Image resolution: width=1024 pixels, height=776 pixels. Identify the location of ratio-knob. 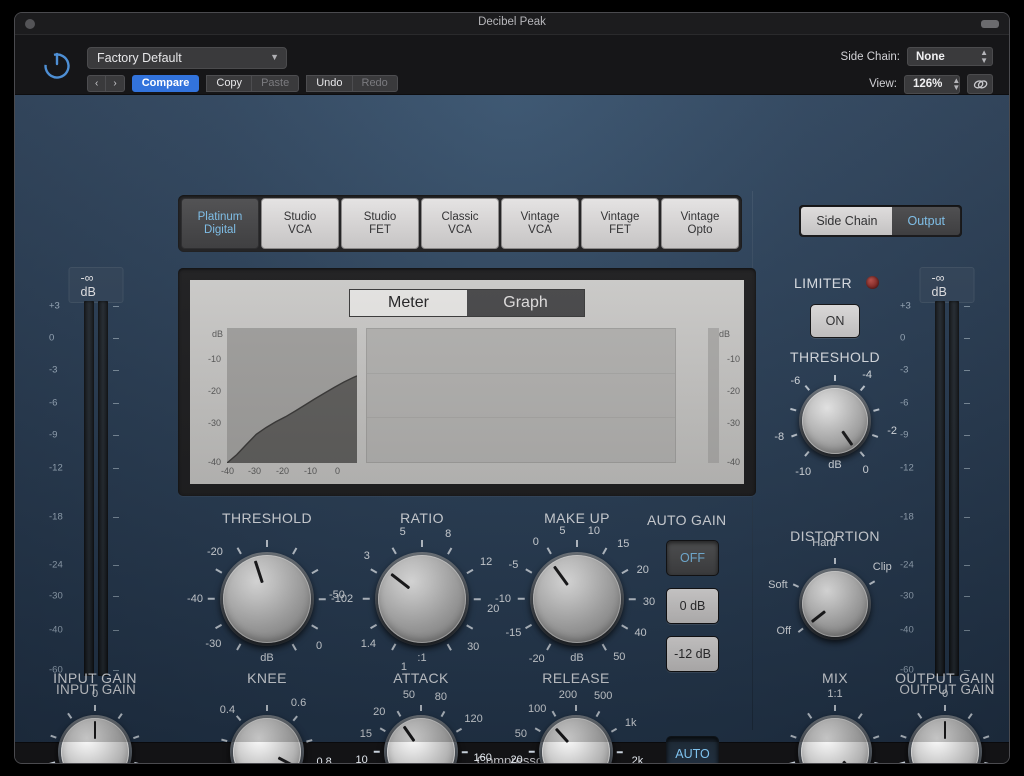
(422, 599).